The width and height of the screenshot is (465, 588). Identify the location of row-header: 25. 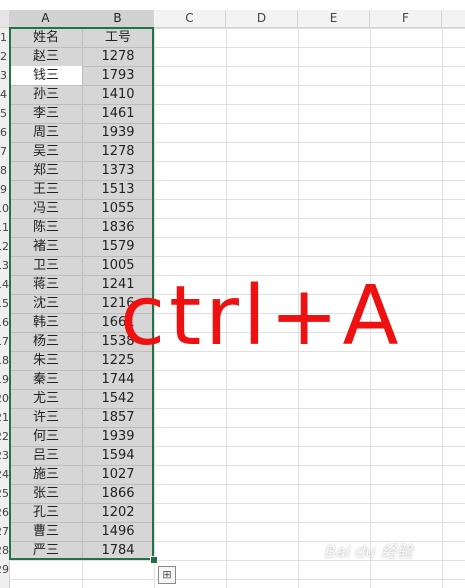
(4, 493).